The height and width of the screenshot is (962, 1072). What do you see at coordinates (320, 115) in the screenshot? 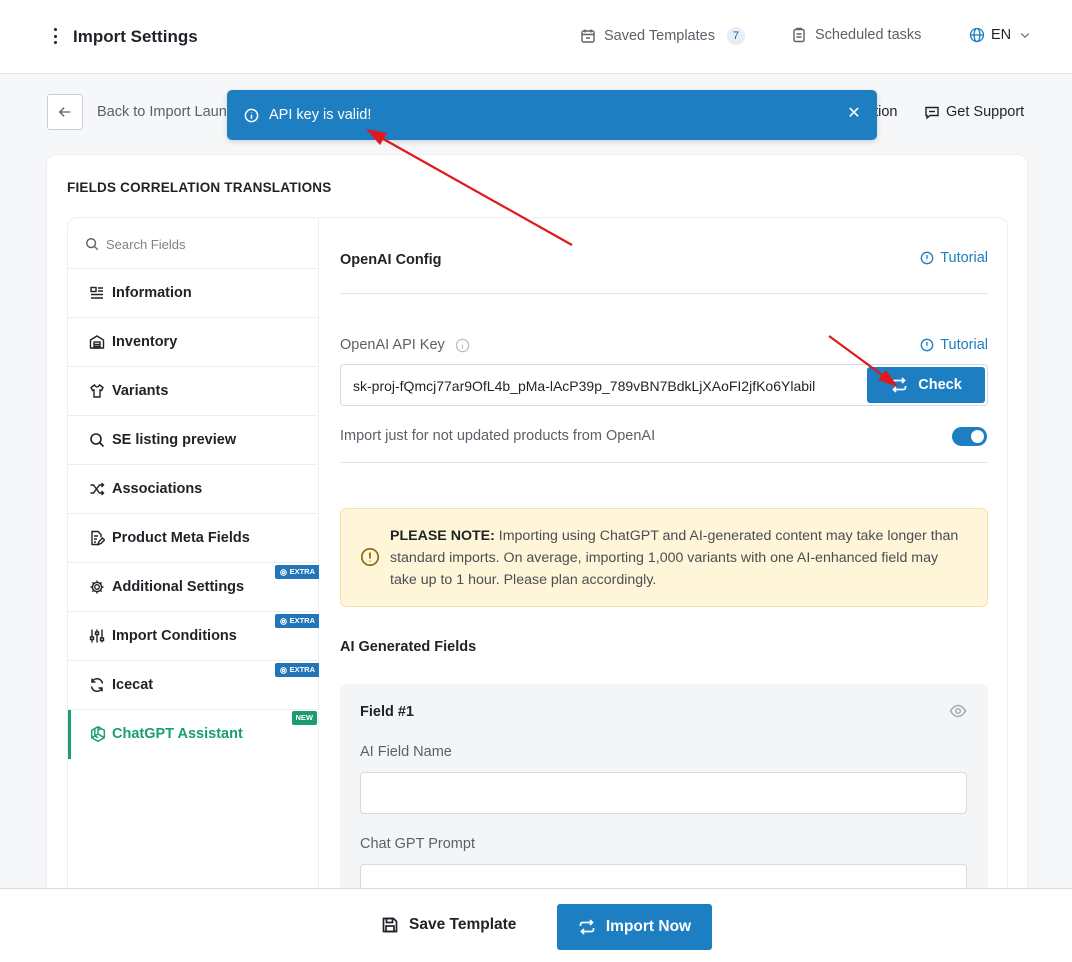
I see `toast-message: API key is valid!` at bounding box center [320, 115].